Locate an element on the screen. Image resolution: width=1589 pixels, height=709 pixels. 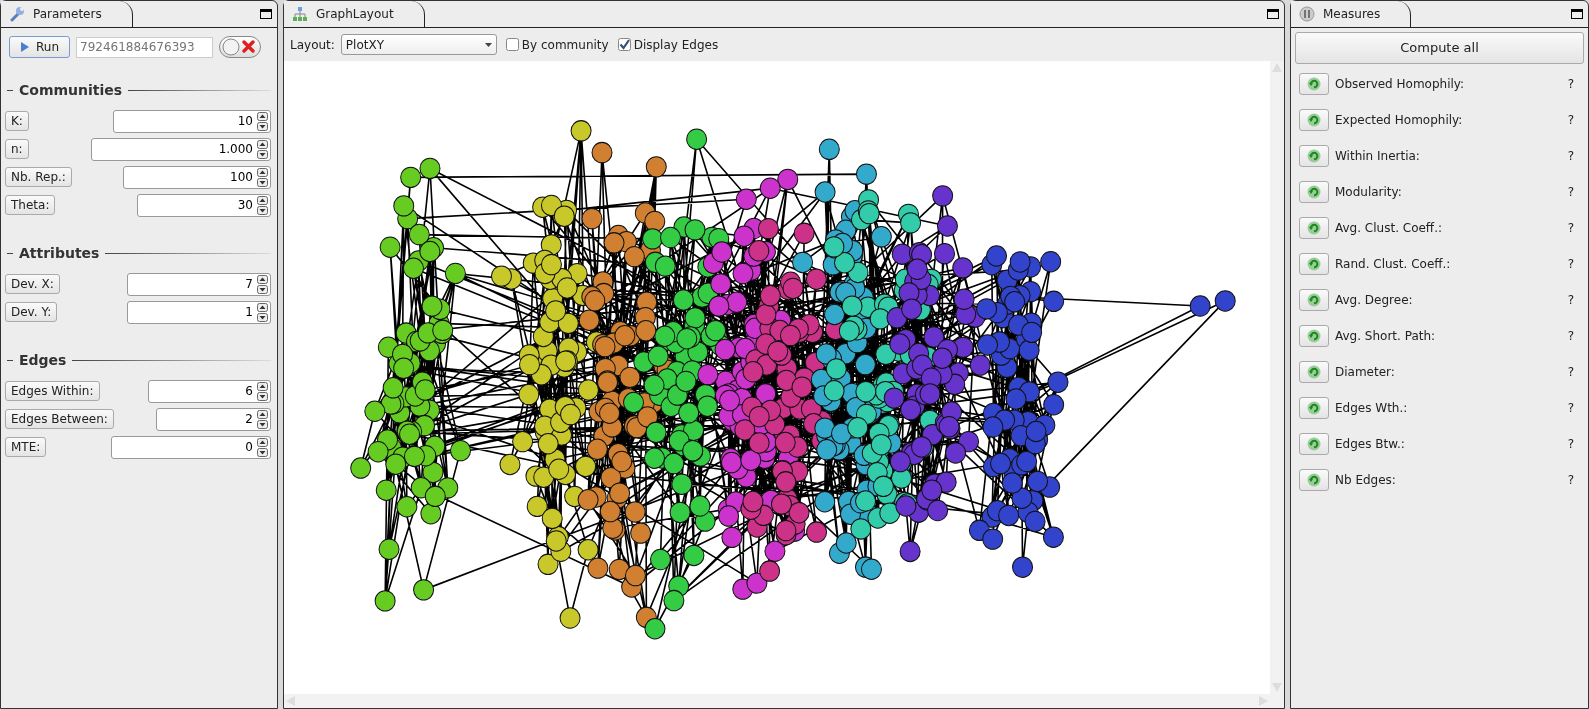
dropdown-caret-icon is located at coordinates (488, 45).